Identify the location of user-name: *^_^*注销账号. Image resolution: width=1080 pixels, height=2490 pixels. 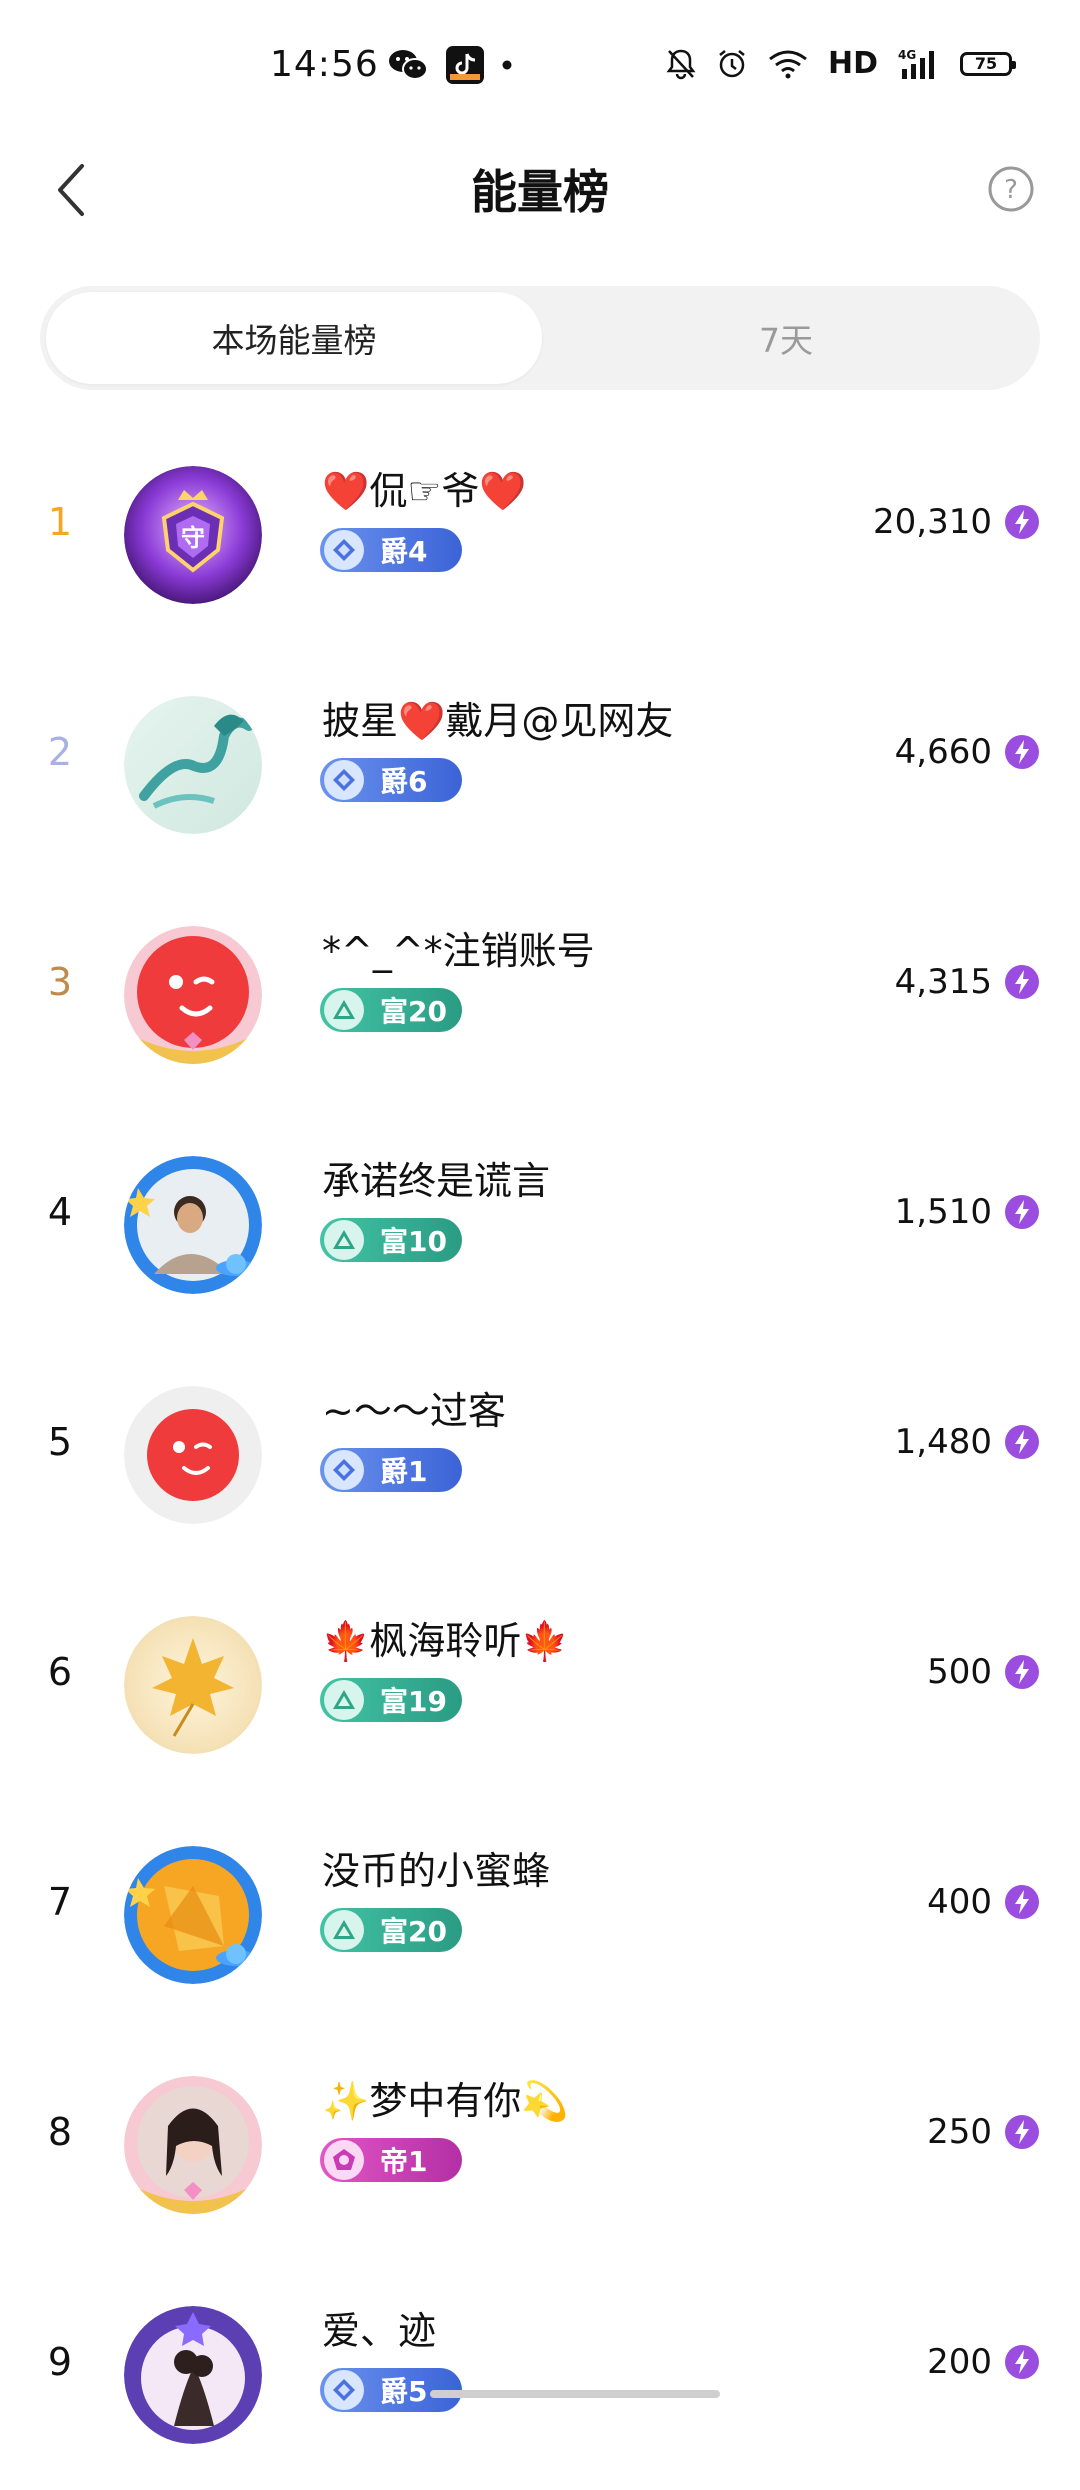
(458, 951).